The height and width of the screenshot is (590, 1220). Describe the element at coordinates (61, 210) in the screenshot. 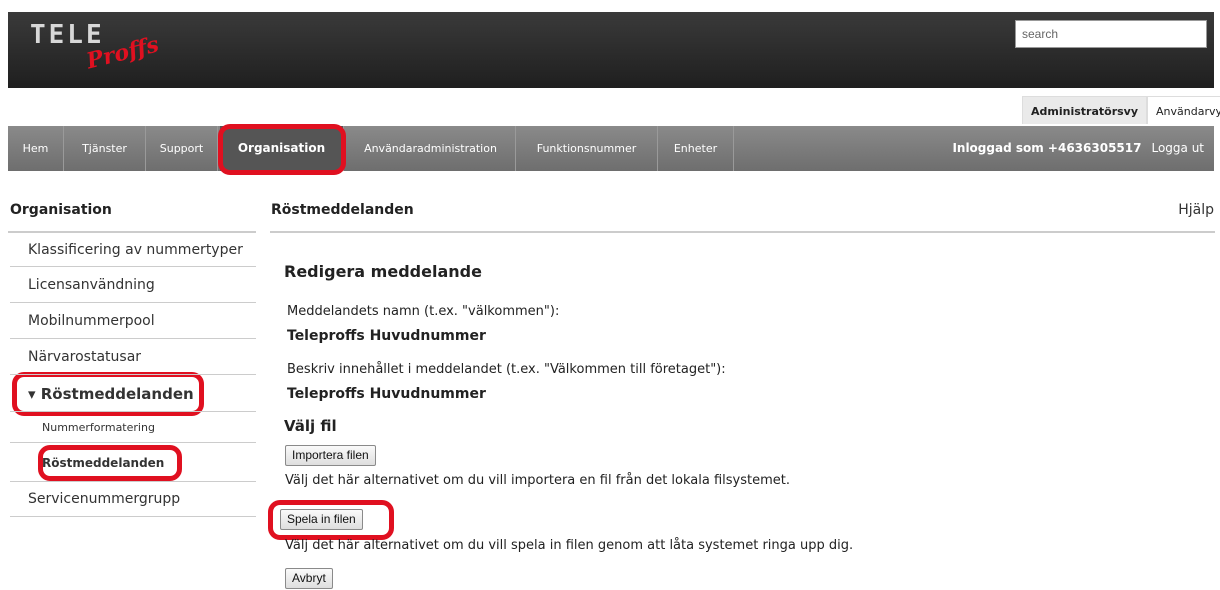

I see `sidebar-title: Organisation` at that location.